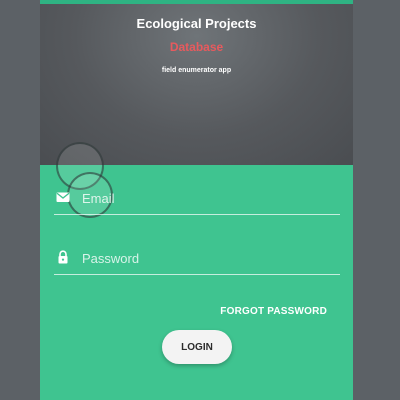 The height and width of the screenshot is (400, 400). I want to click on envelope-icon, so click(63, 197).